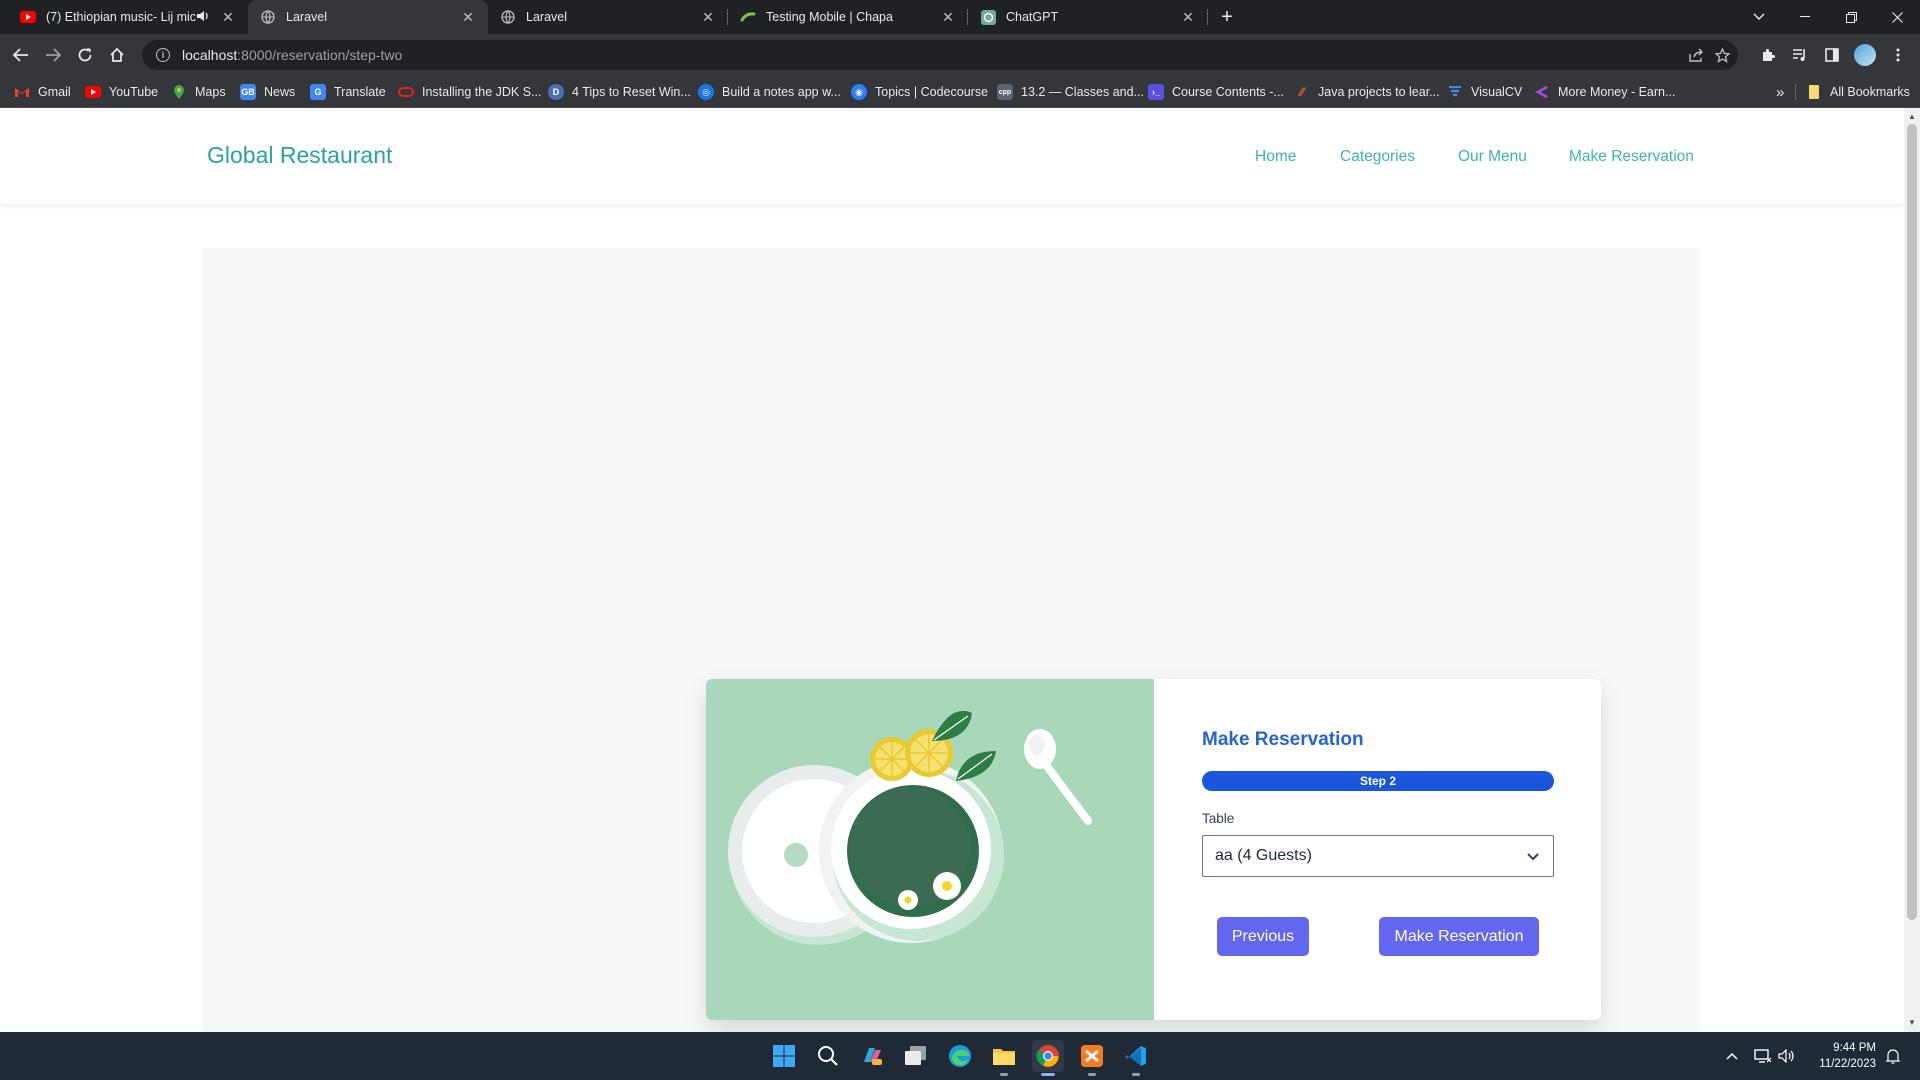 The height and width of the screenshot is (1080, 1920). What do you see at coordinates (1492, 157) in the screenshot?
I see `nav-our-menu: Our Menu` at bounding box center [1492, 157].